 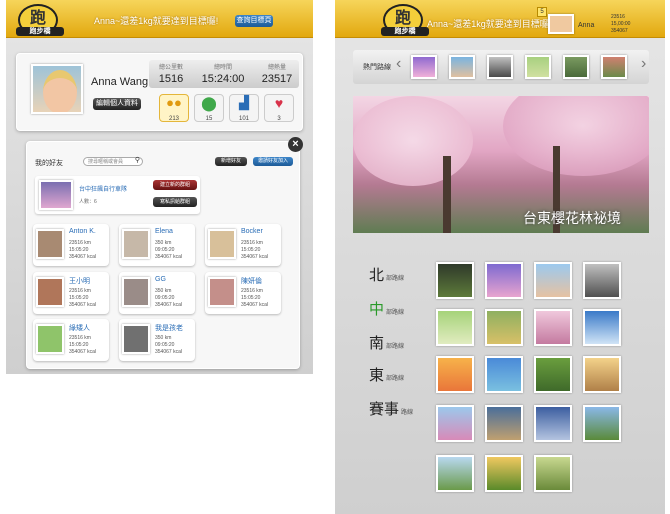 I want to click on friend-card: Anton K. 23516 km 15:05:20 354067 kcal, so click(x=71, y=245).